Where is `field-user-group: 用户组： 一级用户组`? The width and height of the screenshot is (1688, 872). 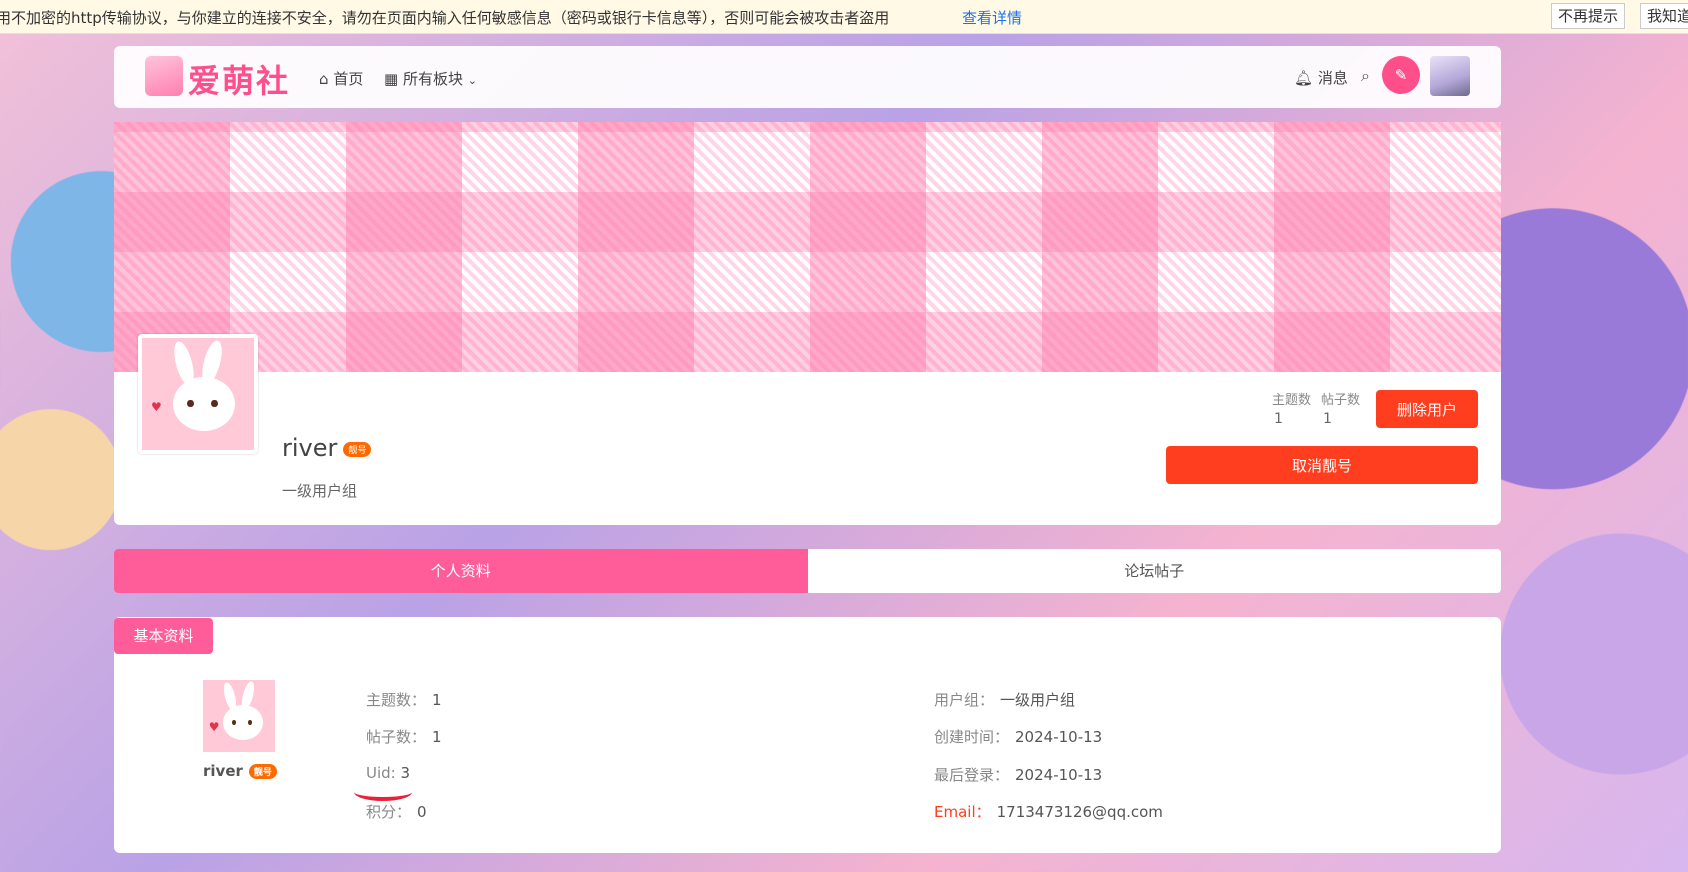 field-user-group: 用户组： 一级用户组 is located at coordinates (1004, 699).